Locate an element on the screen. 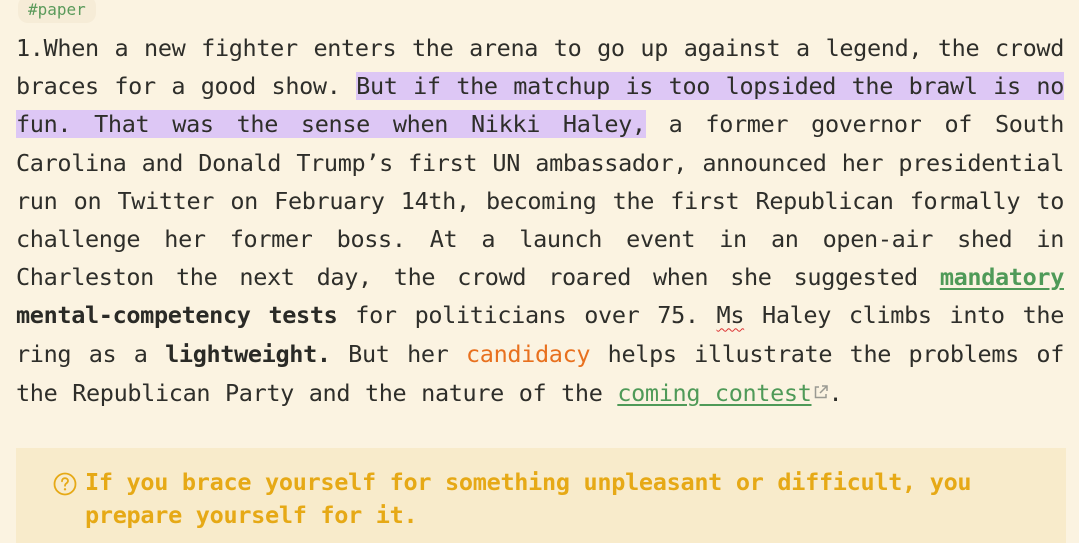 The height and width of the screenshot is (543, 1079). vocab-word-candidacy: candidacy is located at coordinates (528, 354).